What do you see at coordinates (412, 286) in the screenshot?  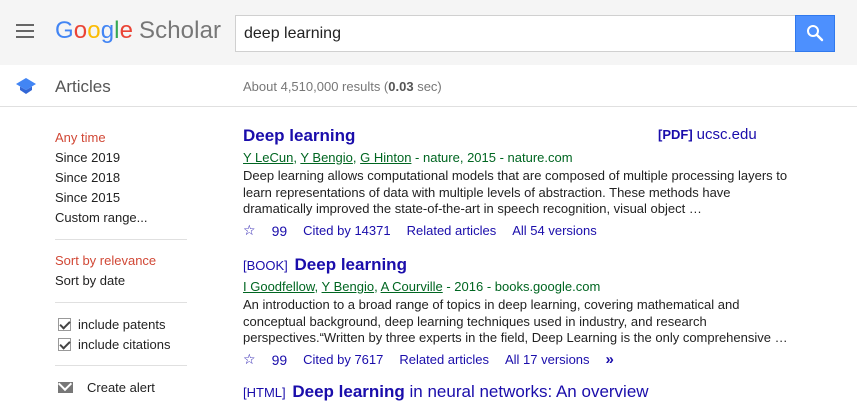 I see `author-link: A Courville` at bounding box center [412, 286].